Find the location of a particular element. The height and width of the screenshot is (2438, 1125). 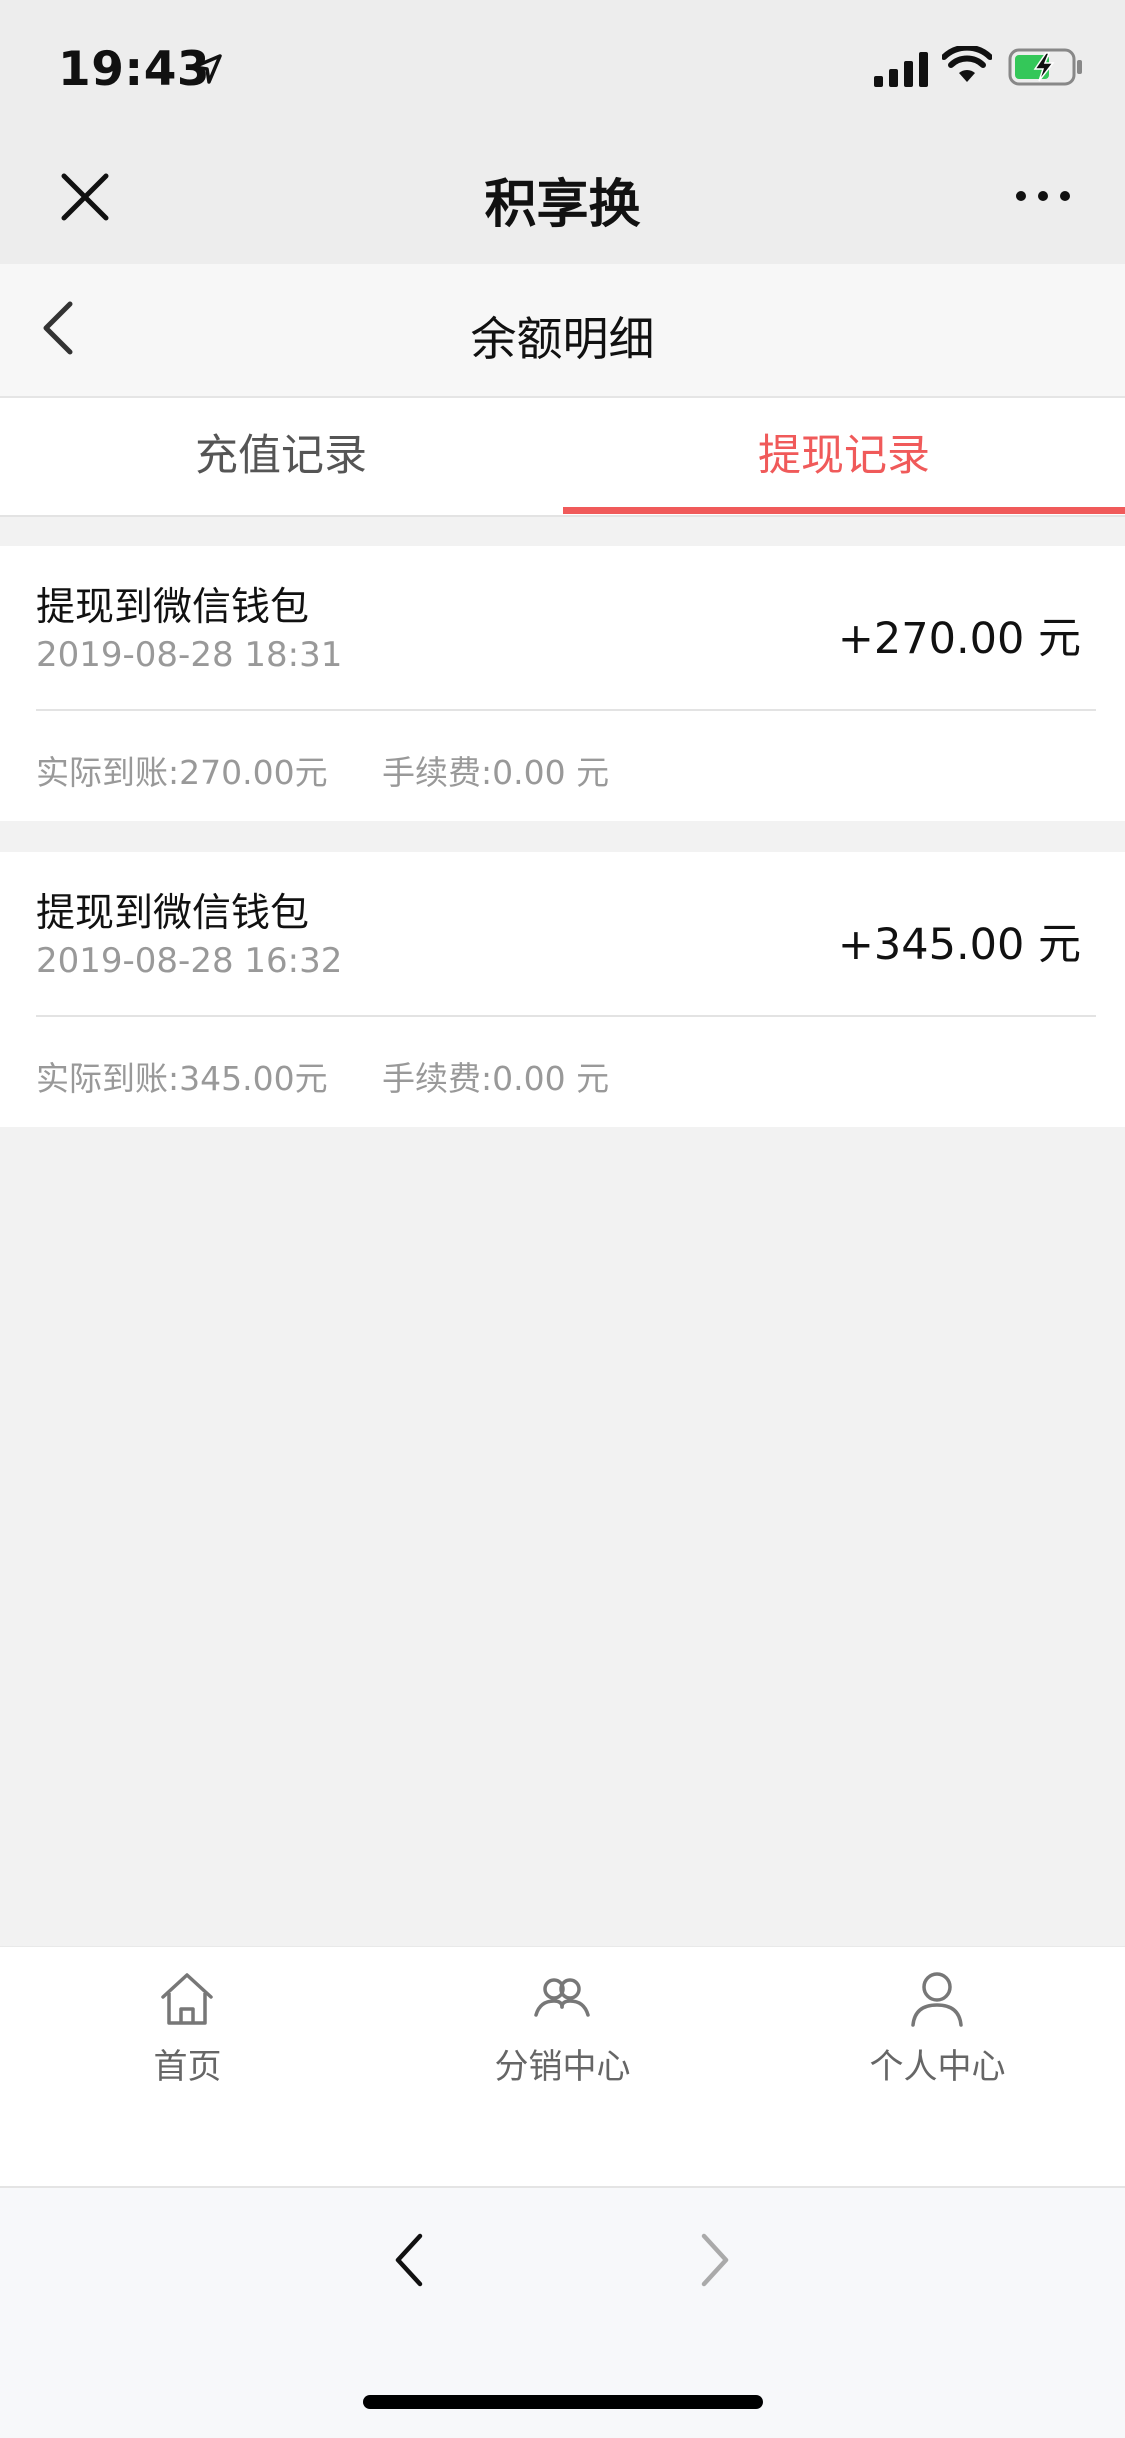

record-actual-amount: 实际到账:270.00元 is located at coordinates (182, 772).